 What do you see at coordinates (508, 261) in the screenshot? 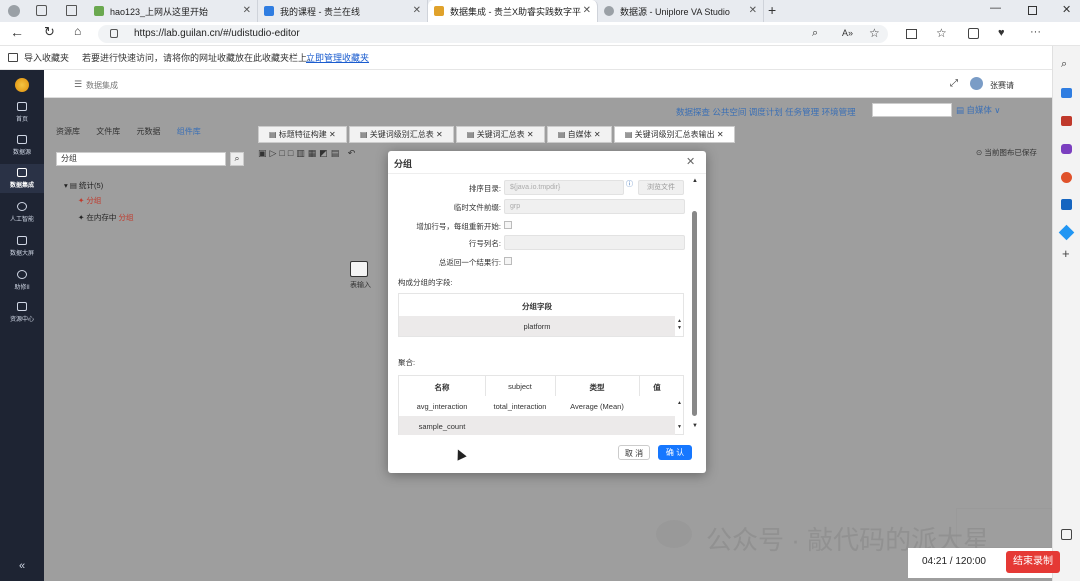
I see `always-one-checkbox` at bounding box center [508, 261].